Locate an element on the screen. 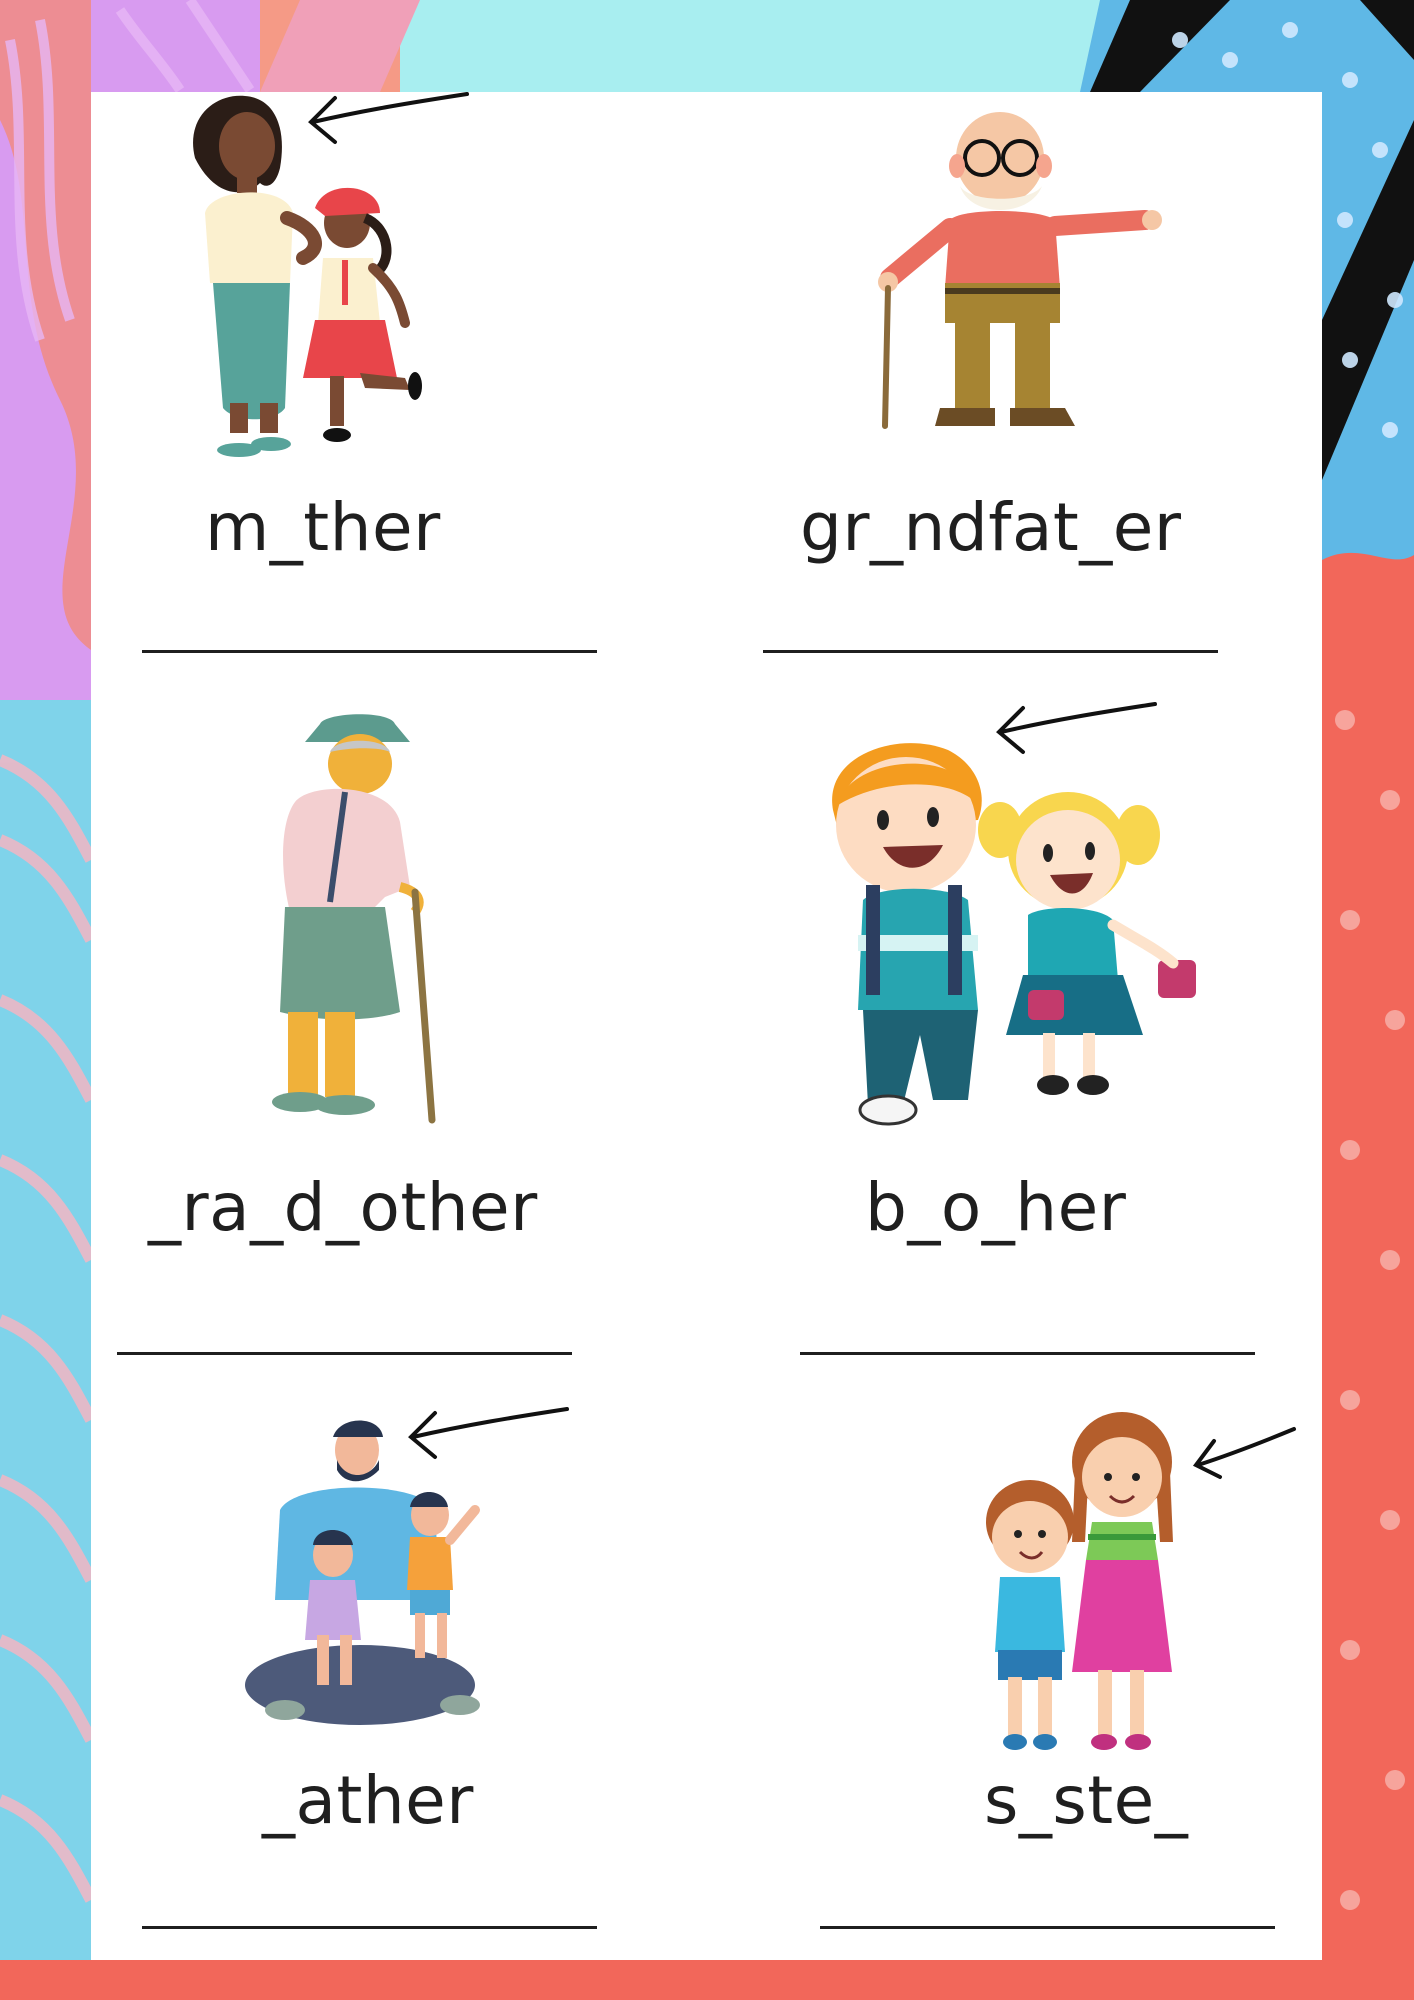 This screenshot has height=2000, width=1414. sister-and-brother-standing-illustration is located at coordinates (1079, 1581).